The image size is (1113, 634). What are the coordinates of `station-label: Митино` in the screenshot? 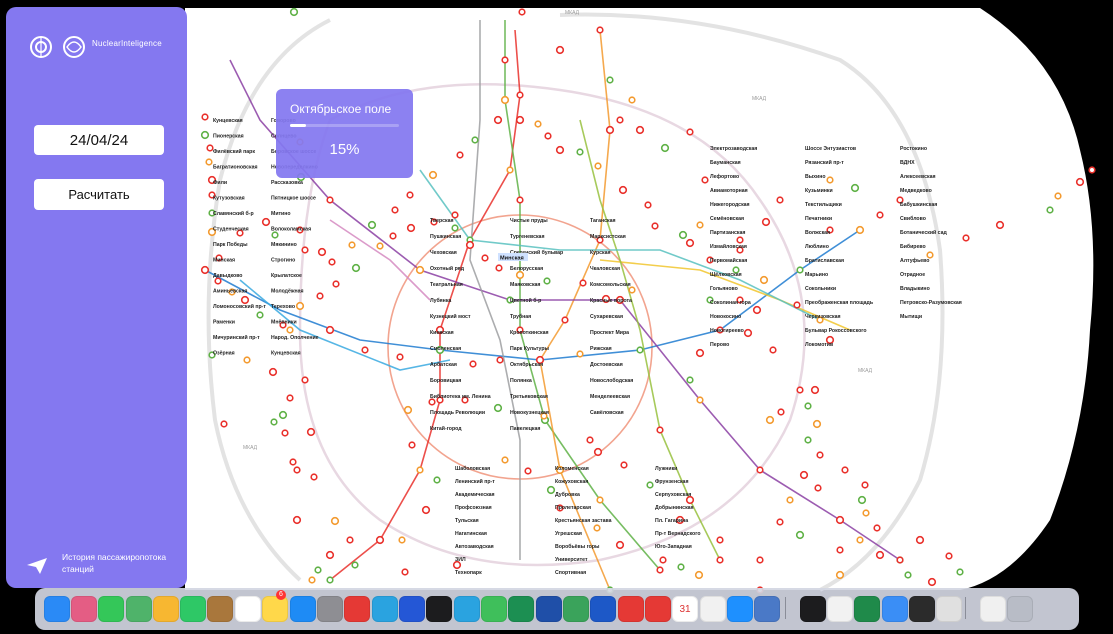 It's located at (281, 214).